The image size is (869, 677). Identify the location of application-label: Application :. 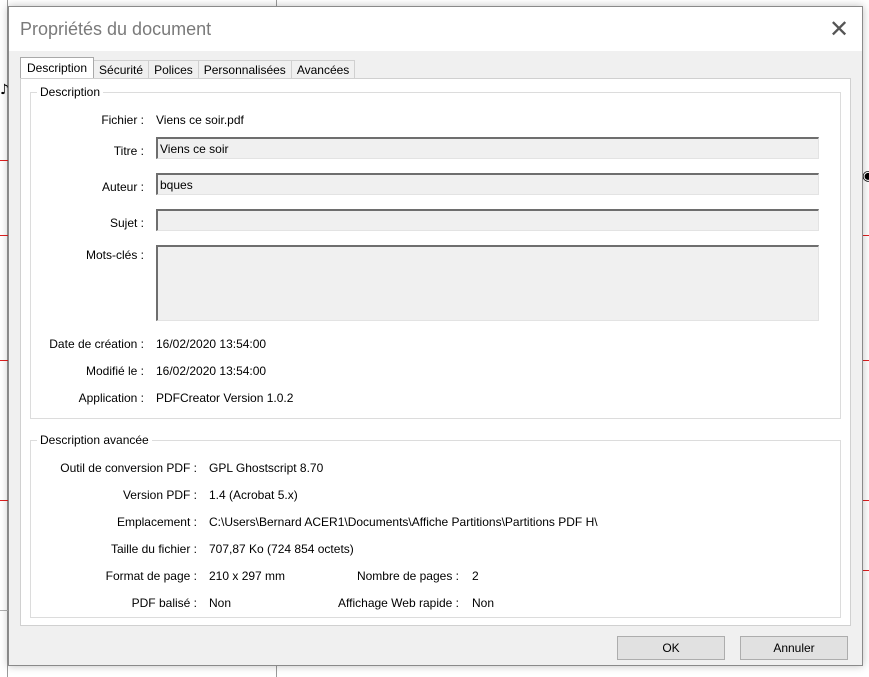
(111, 398).